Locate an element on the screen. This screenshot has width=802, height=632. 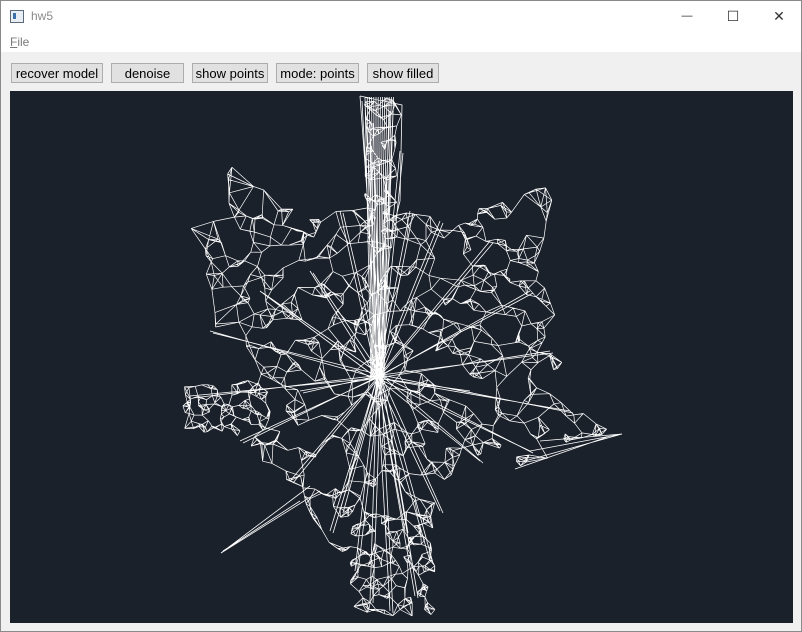
maximize-button: ☐ is located at coordinates (733, 16).